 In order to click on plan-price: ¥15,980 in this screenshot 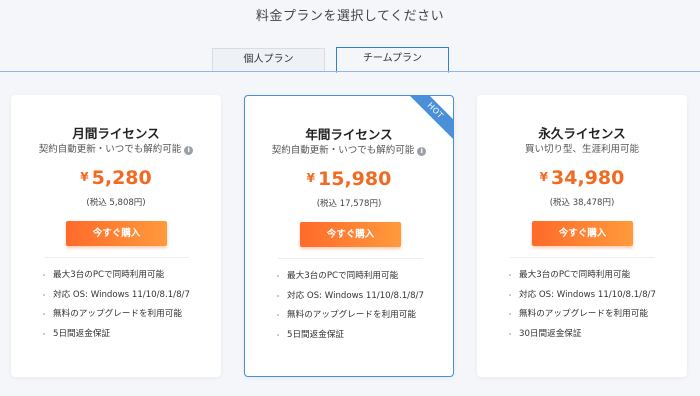, I will do `click(349, 179)`.